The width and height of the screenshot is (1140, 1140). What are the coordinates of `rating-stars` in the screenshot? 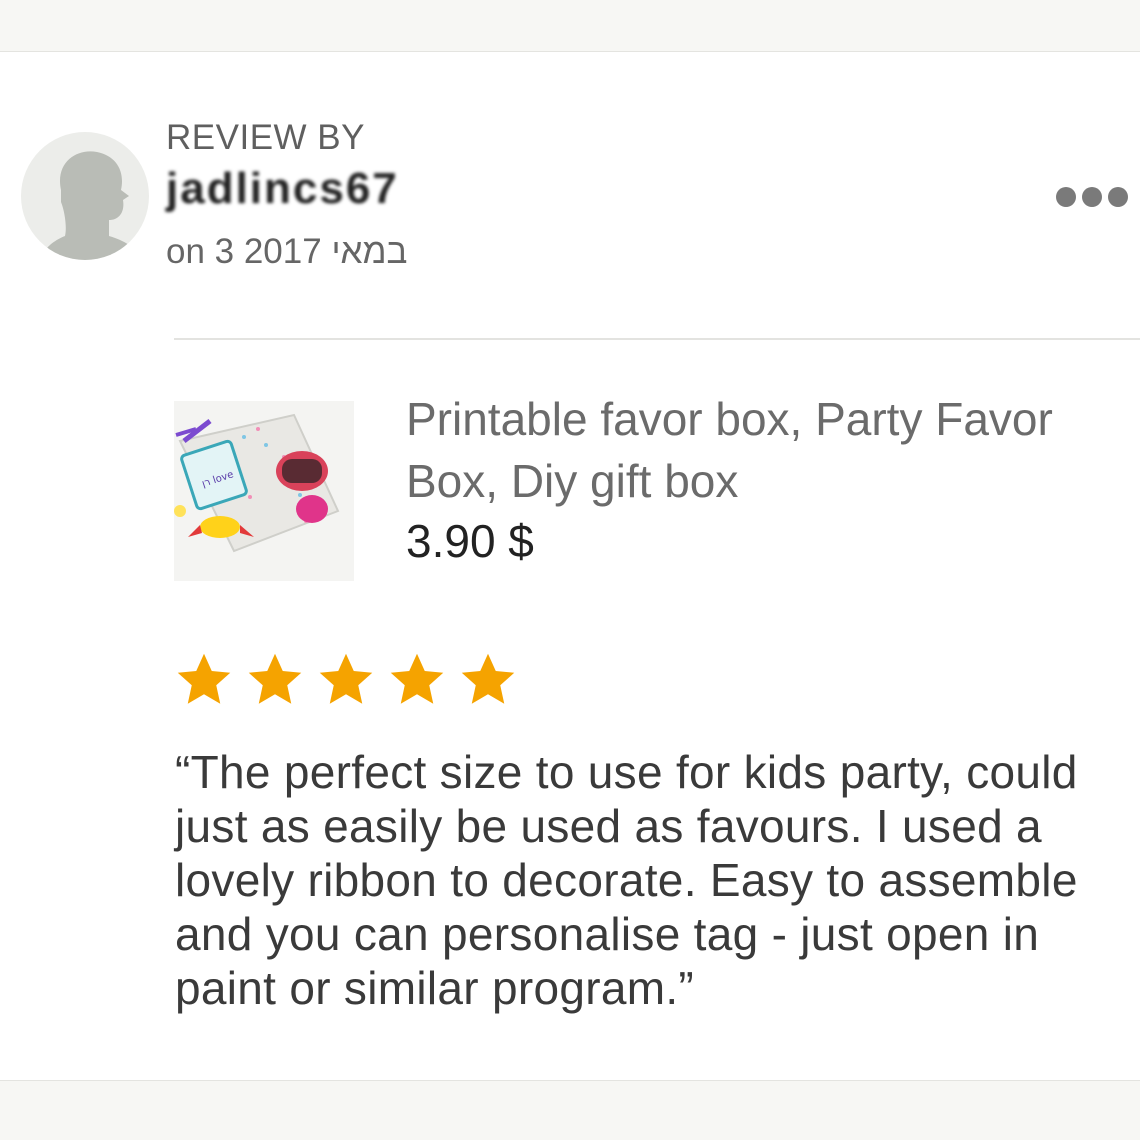 It's located at (346, 680).